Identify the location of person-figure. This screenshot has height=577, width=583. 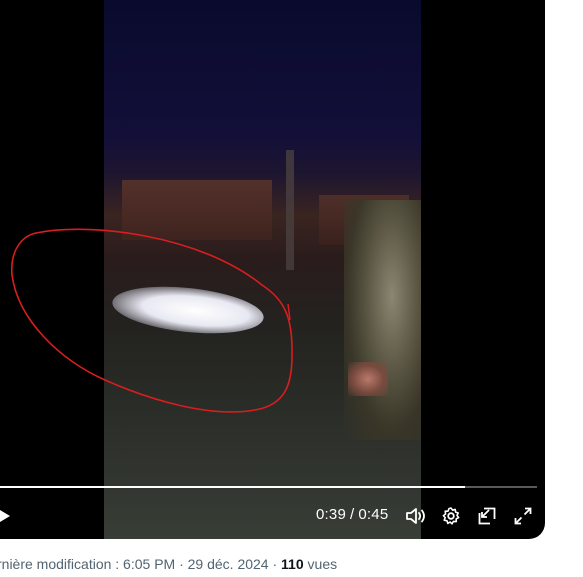
(382, 320).